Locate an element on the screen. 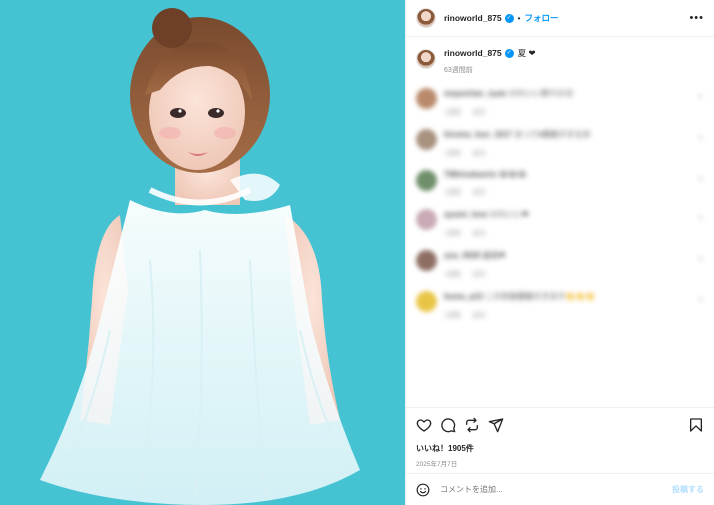 This screenshot has height=505, width=714. add-comment-bar: 投稿する is located at coordinates (560, 489).